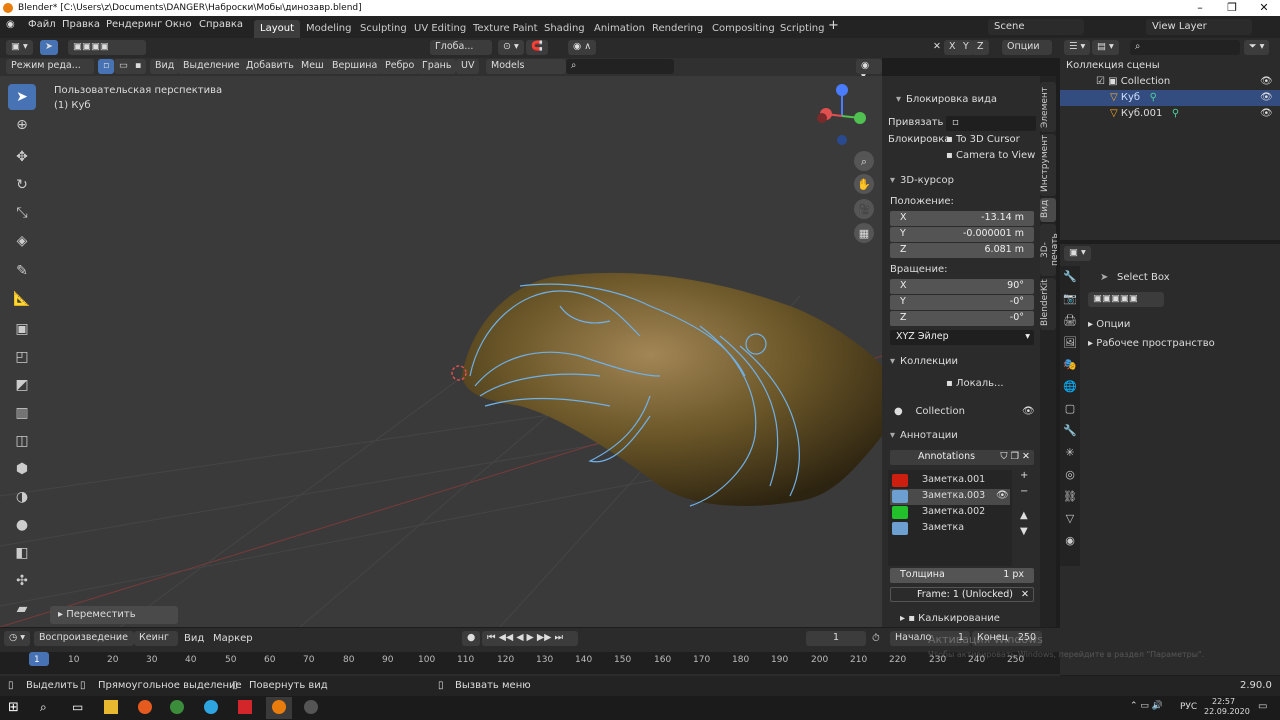 The image size is (1280, 720). What do you see at coordinates (1200, 8) in the screenshot?
I see `minimize-icon: –` at bounding box center [1200, 8].